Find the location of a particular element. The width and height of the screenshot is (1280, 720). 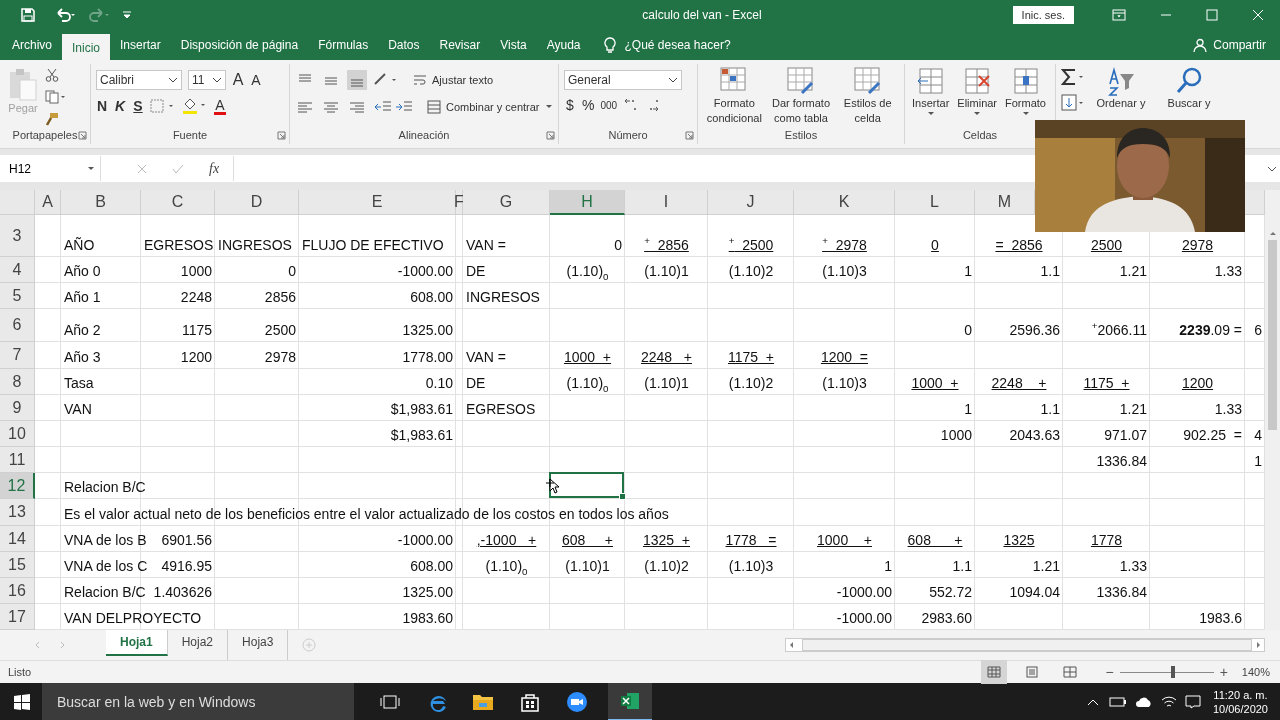

row-header: 3 is located at coordinates (17, 236).